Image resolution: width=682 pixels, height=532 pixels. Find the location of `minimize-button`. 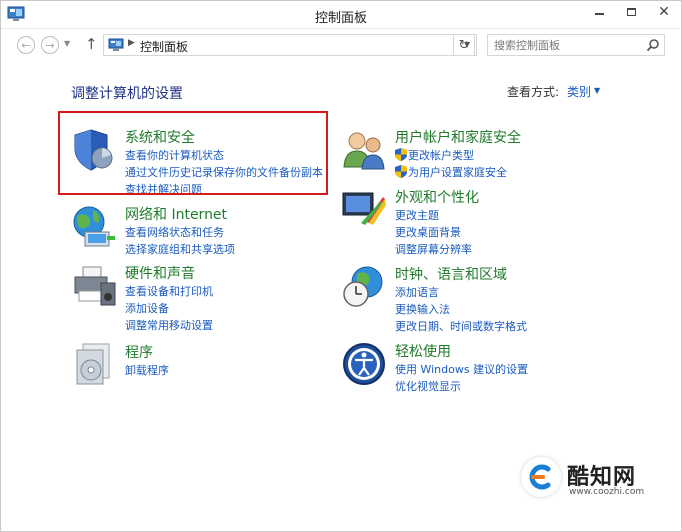

minimize-button is located at coordinates (599, 12).